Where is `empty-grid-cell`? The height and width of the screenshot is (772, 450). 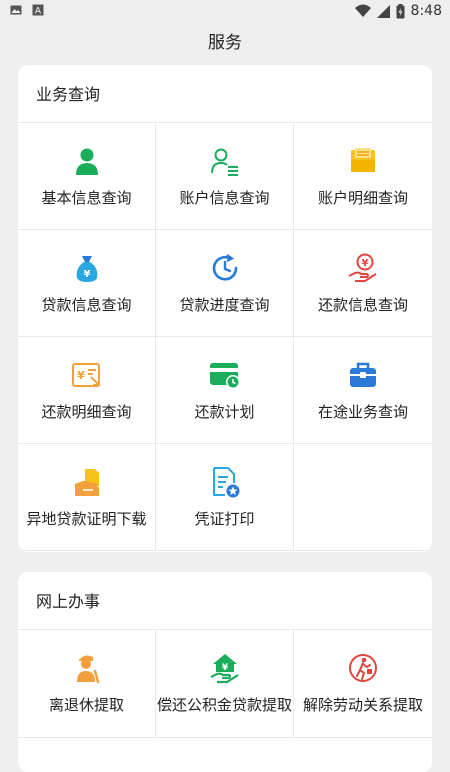
empty-grid-cell is located at coordinates (363, 497).